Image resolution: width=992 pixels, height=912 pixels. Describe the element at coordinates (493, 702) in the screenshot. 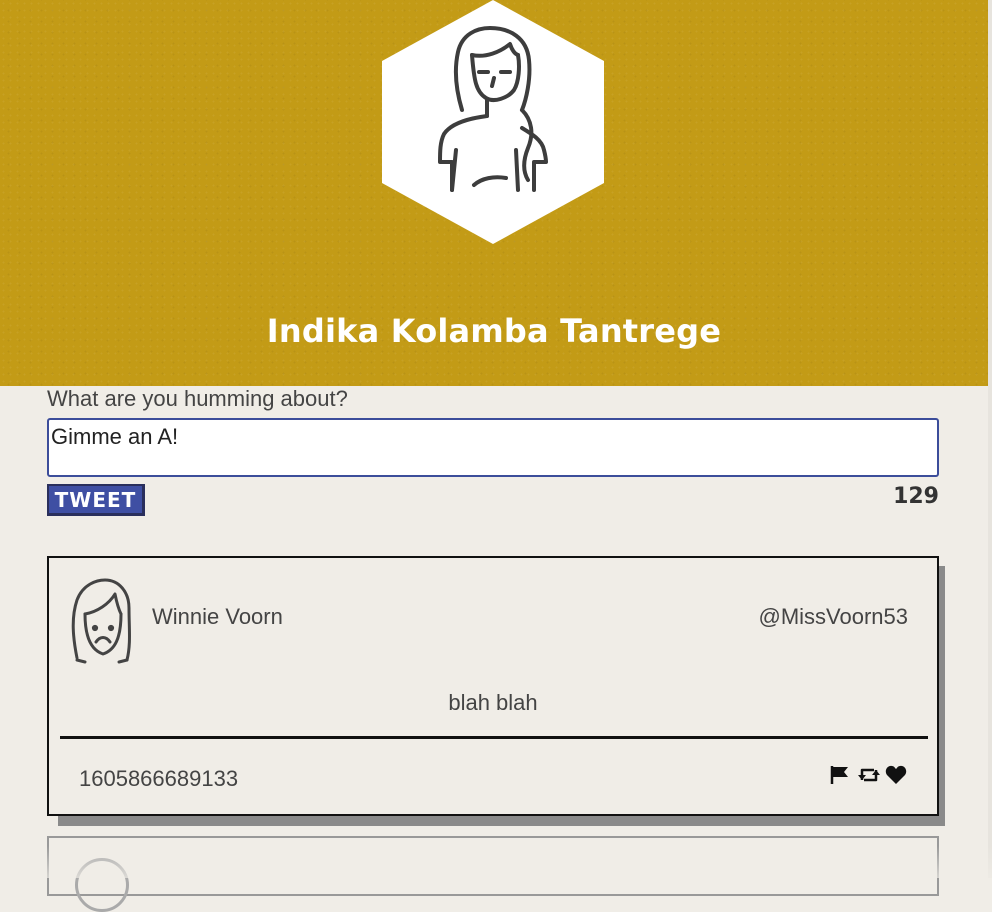

I see `tweet-content: blah blah` at that location.